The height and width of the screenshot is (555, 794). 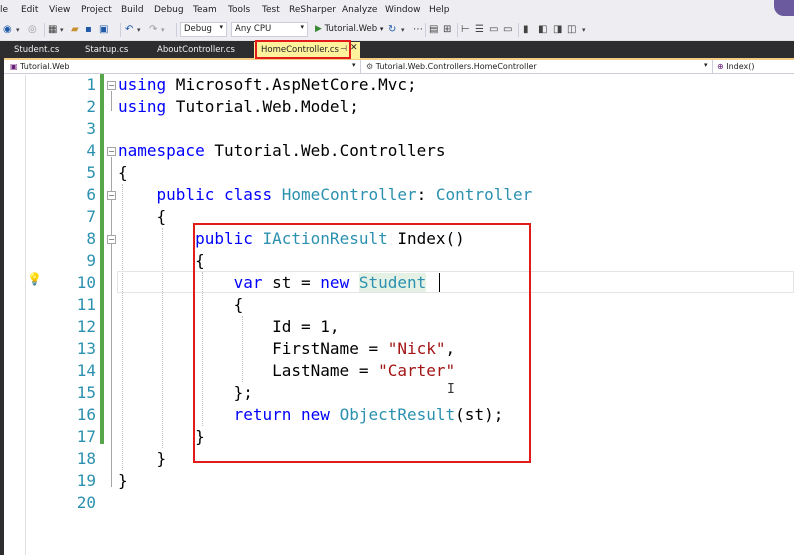 I want to click on line-number: 18, so click(x=86, y=458).